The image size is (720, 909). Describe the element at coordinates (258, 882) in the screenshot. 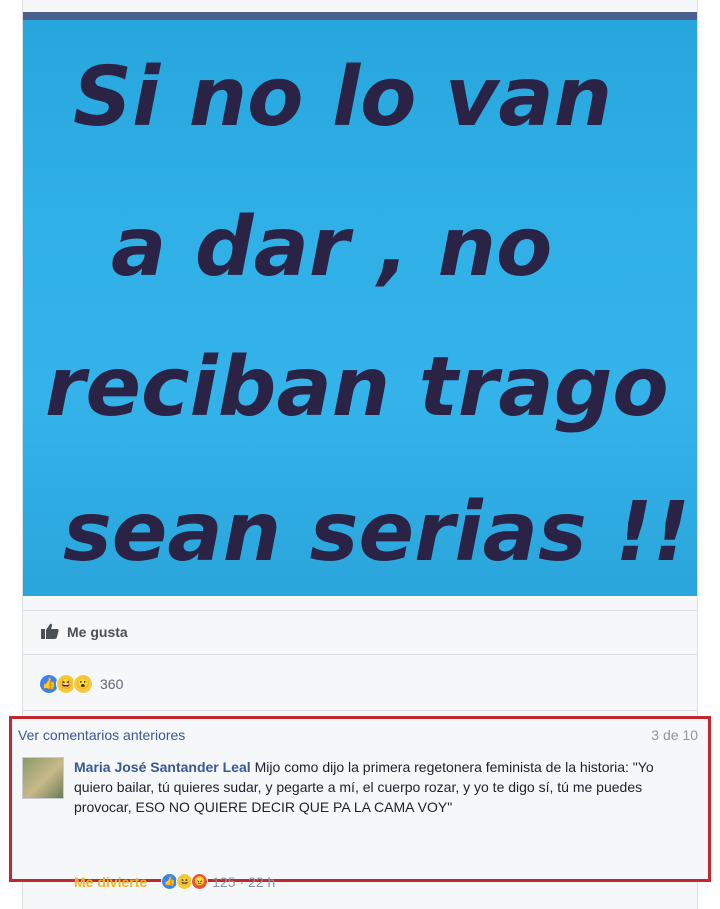

I see `comment-time: · 22 h` at that location.